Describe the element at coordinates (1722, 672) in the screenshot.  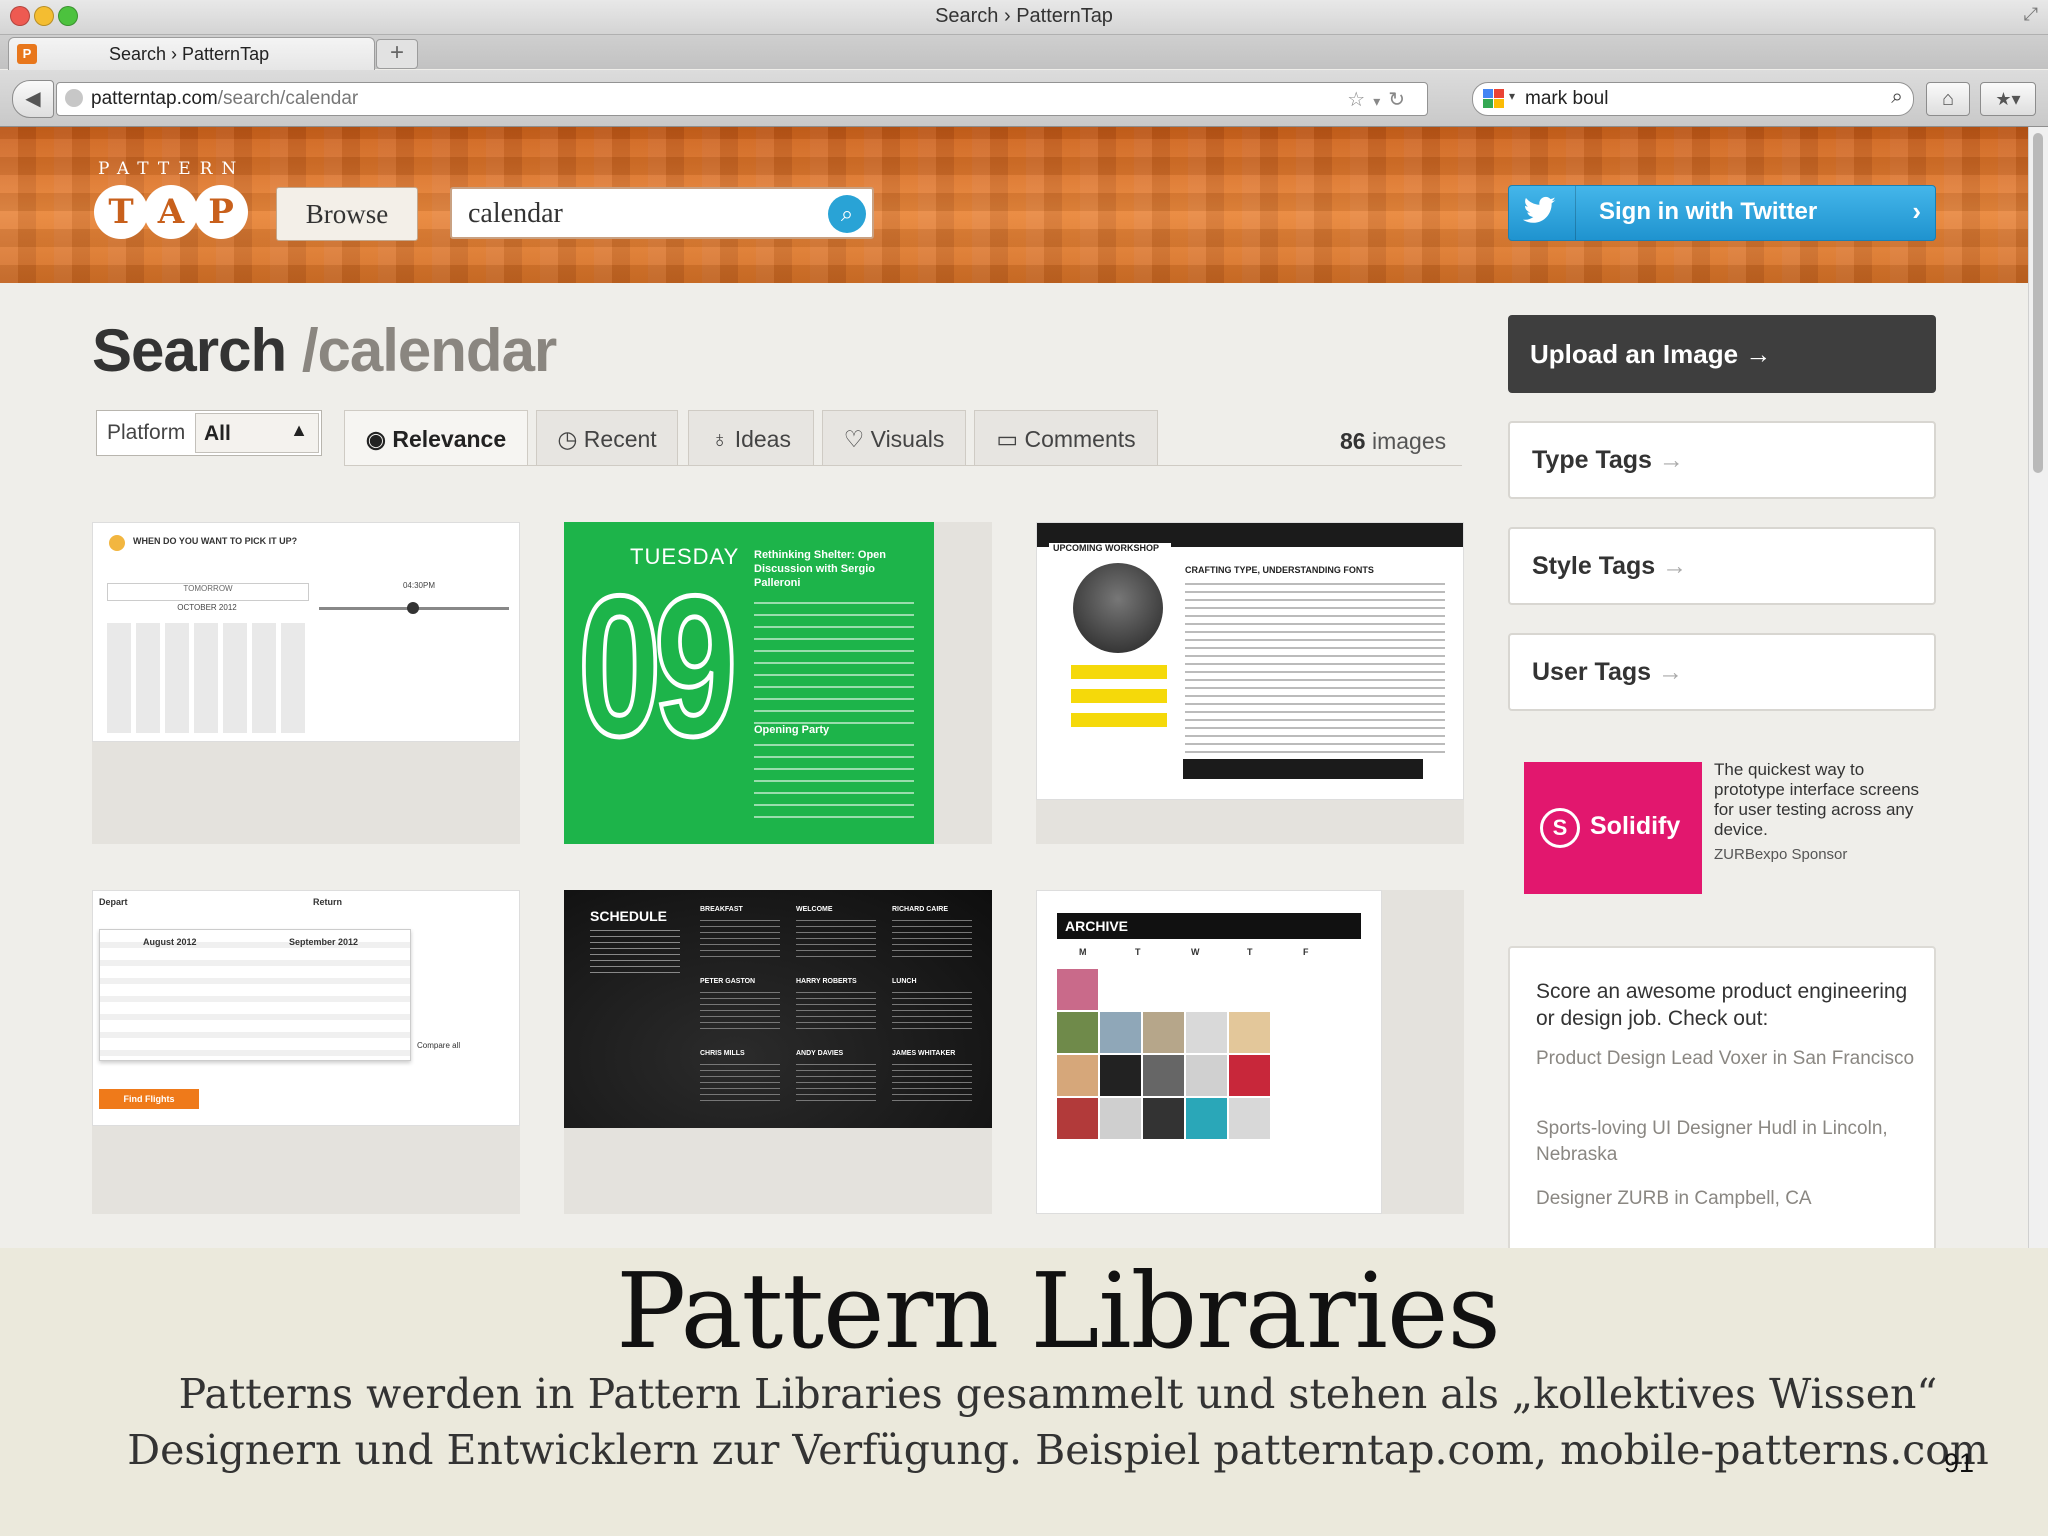
I see `user-tags-button: User Tags →` at that location.